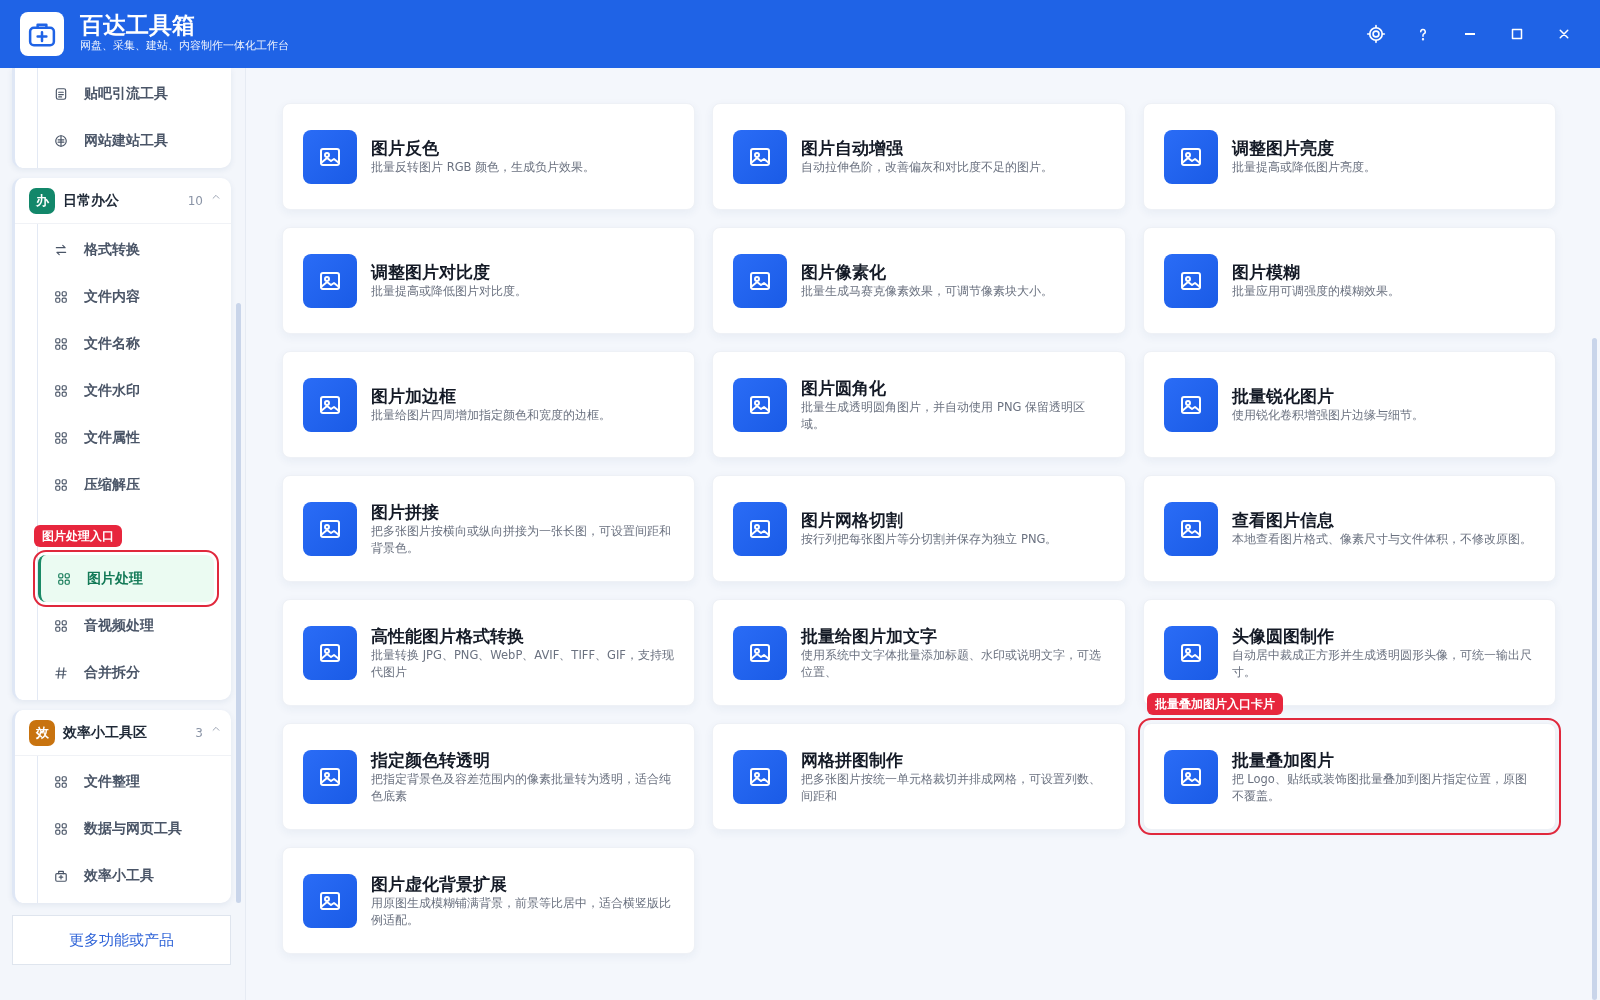 Image resolution: width=1600 pixels, height=1000 pixels. Describe the element at coordinates (853, 759) in the screenshot. I see `card-title: 网格拼图制作` at that location.